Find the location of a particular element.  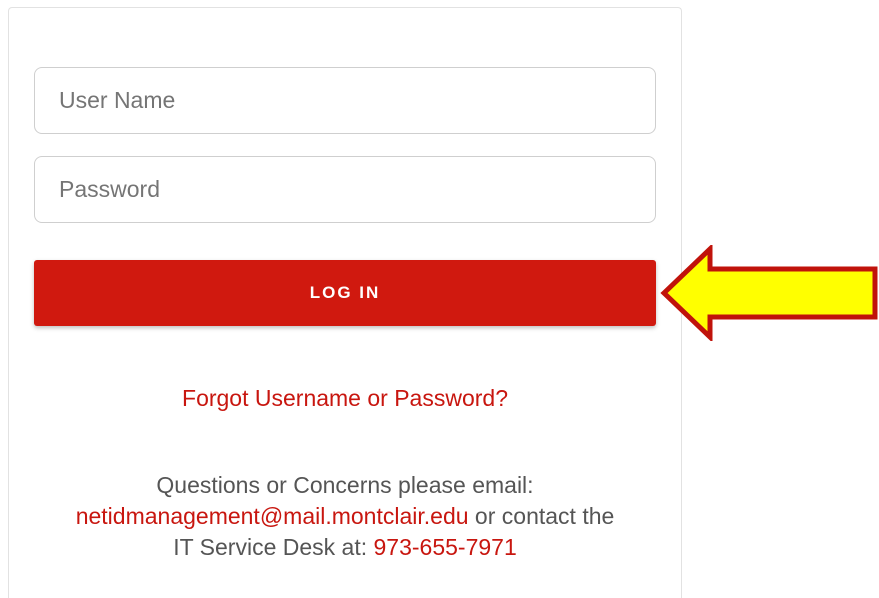

support-email-link: netidmanagement@mail.montclair.edu is located at coordinates (272, 516).